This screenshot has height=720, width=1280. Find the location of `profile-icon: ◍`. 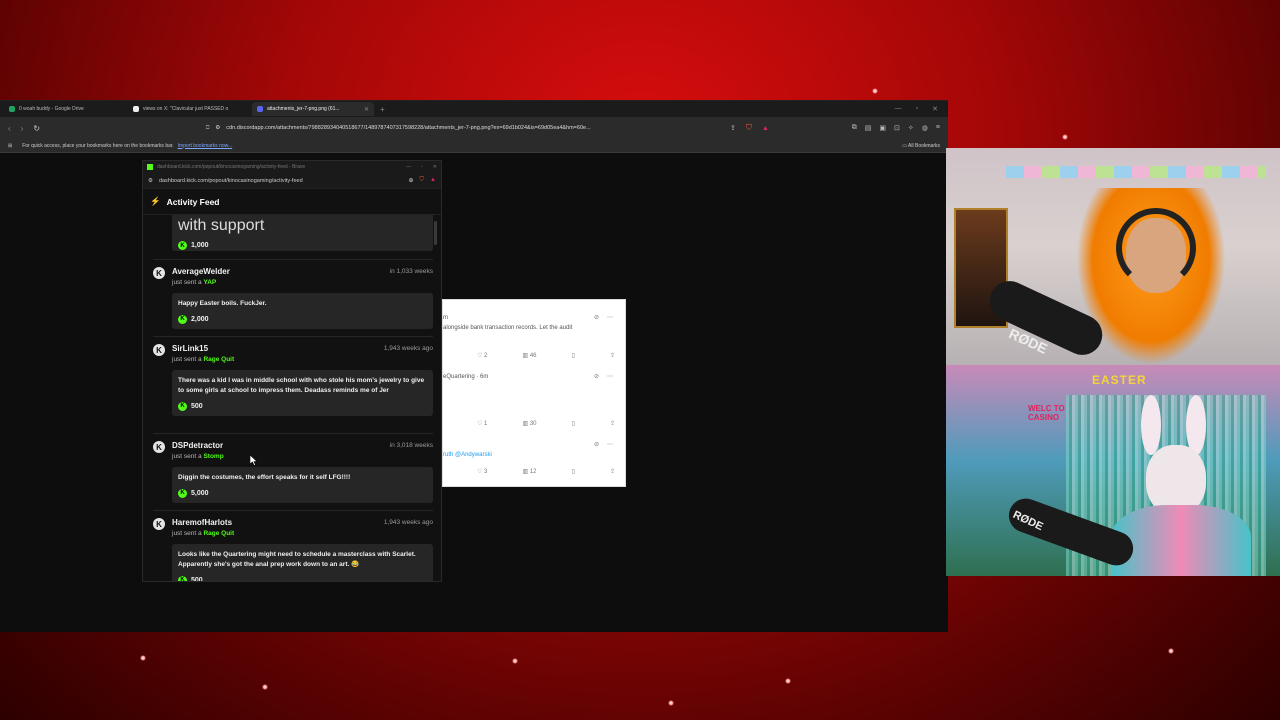

profile-icon: ◍ is located at coordinates (925, 128).